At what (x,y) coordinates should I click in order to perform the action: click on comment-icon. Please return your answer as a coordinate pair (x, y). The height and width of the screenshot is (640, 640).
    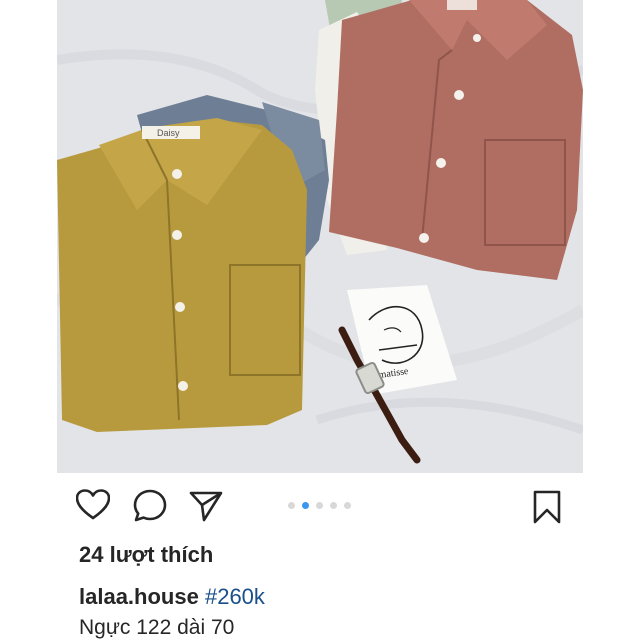
    Looking at the image, I should click on (150, 506).